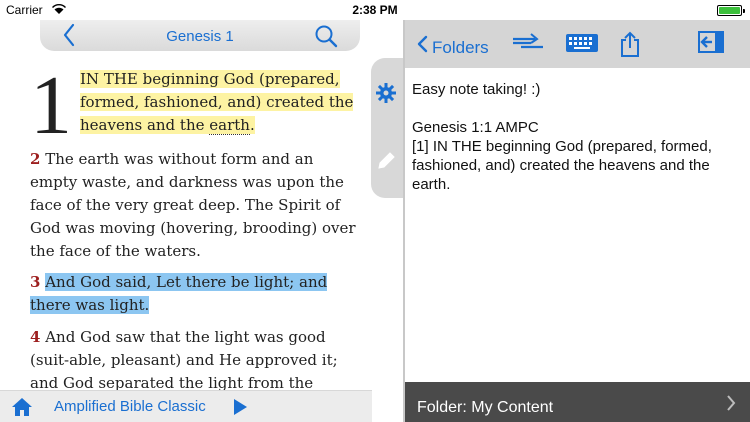 The height and width of the screenshot is (422, 750). I want to click on notes-toolbar: Folders, so click(577, 44).